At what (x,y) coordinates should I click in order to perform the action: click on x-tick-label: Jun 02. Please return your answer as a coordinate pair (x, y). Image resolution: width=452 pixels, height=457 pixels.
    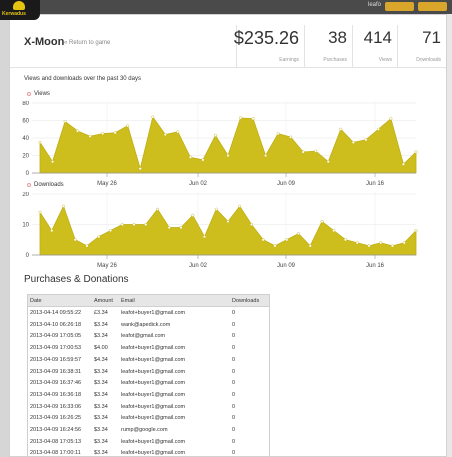
    Looking at the image, I should click on (198, 266).